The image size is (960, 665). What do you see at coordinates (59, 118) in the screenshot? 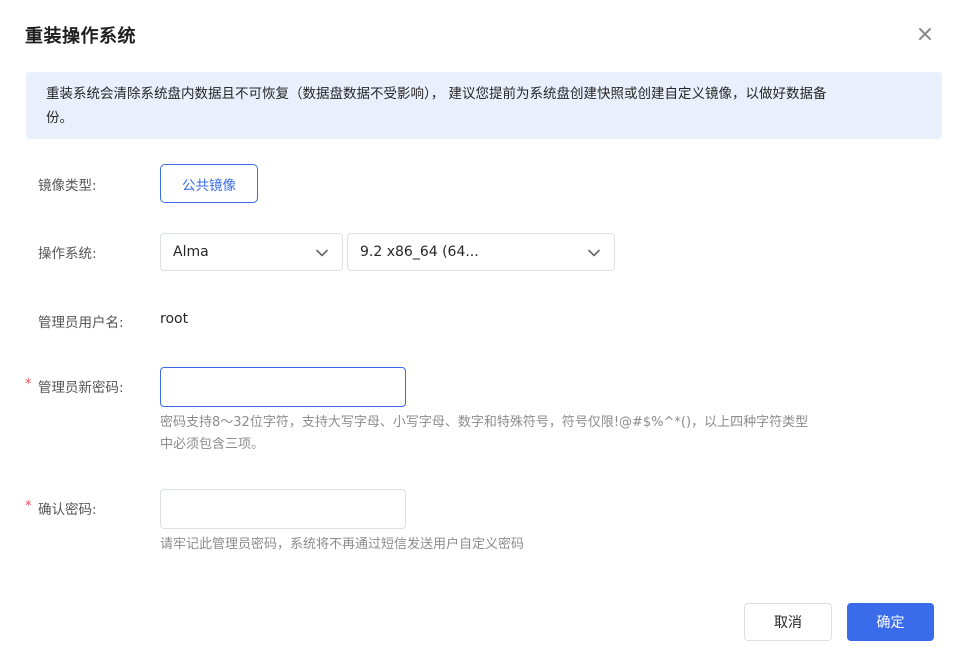
I see `notice-line-2: 份。` at bounding box center [59, 118].